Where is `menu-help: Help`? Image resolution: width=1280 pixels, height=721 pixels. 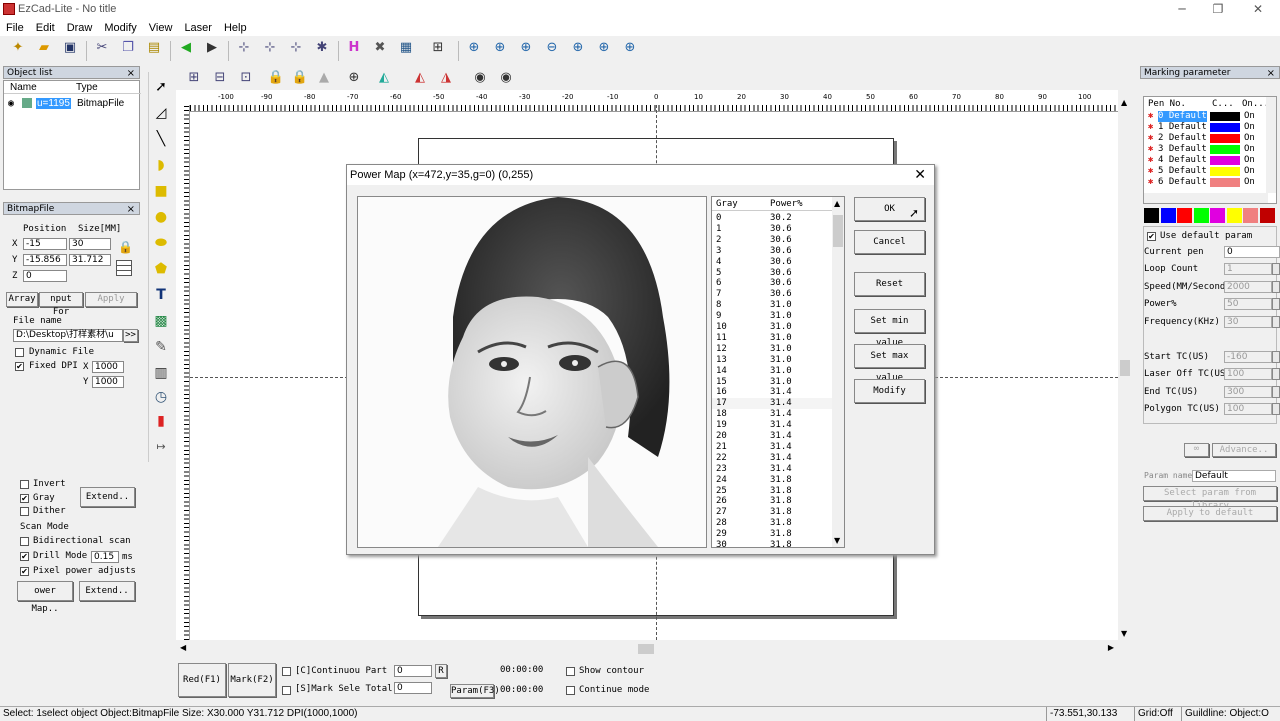 menu-help: Help is located at coordinates (235, 28).